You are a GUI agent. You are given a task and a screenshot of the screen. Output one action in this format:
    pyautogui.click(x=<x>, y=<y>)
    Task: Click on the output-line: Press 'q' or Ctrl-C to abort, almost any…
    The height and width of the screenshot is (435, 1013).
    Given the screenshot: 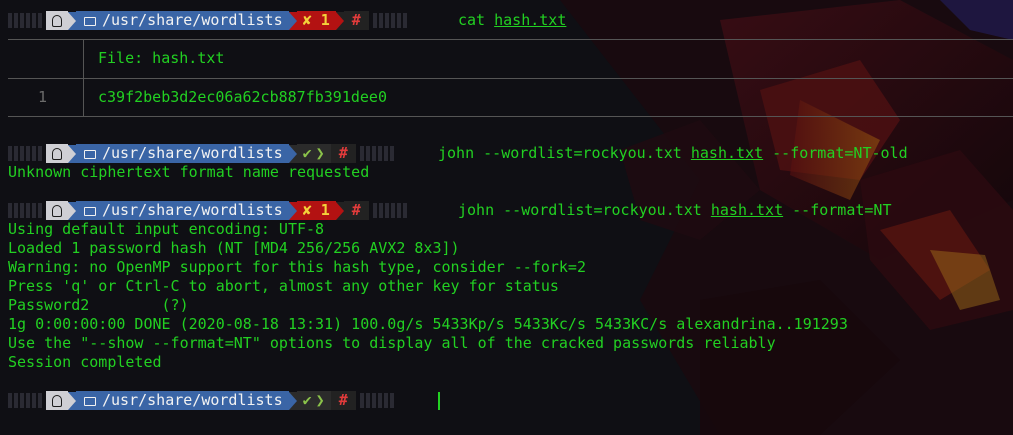 What is the action you would take?
    pyautogui.click(x=283, y=286)
    